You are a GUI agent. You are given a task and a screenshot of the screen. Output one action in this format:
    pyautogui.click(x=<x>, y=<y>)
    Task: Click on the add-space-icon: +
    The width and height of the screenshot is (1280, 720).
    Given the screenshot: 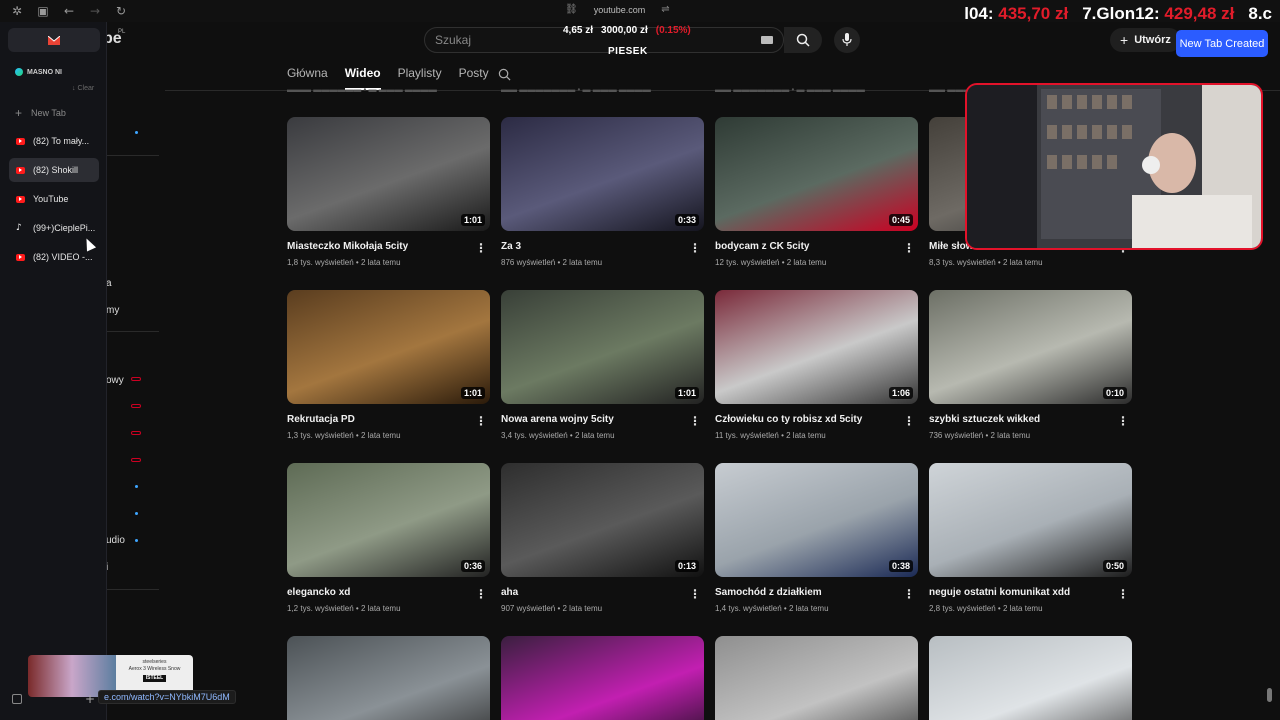 What is the action you would take?
    pyautogui.click(x=90, y=699)
    